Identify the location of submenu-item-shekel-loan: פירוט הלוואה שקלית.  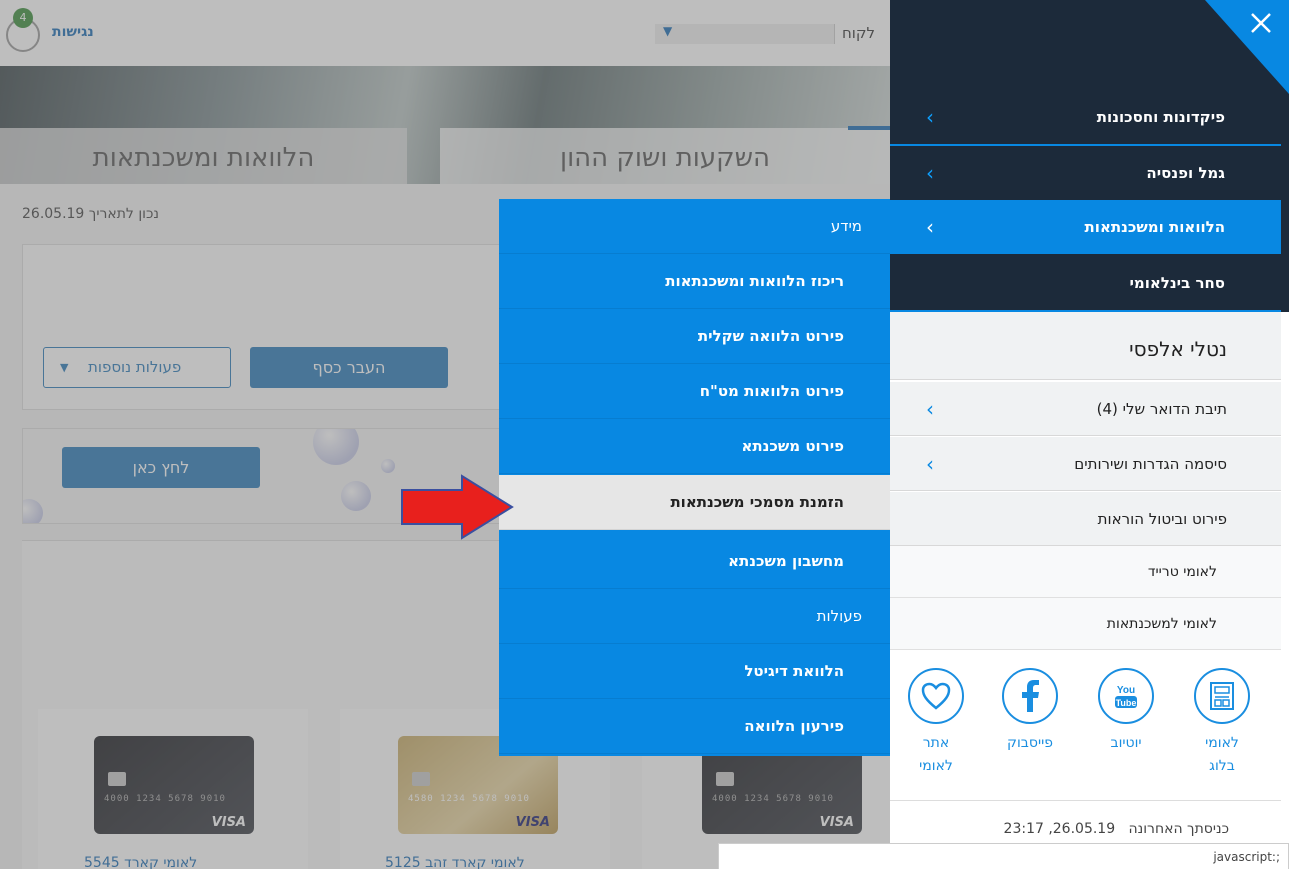
(694, 336).